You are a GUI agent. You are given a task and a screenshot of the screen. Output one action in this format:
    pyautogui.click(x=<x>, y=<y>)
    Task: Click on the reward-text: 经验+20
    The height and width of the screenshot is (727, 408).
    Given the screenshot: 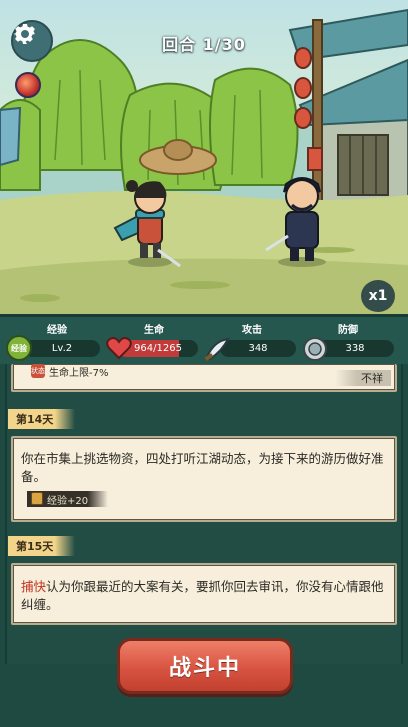 What is the action you would take?
    pyautogui.click(x=68, y=501)
    